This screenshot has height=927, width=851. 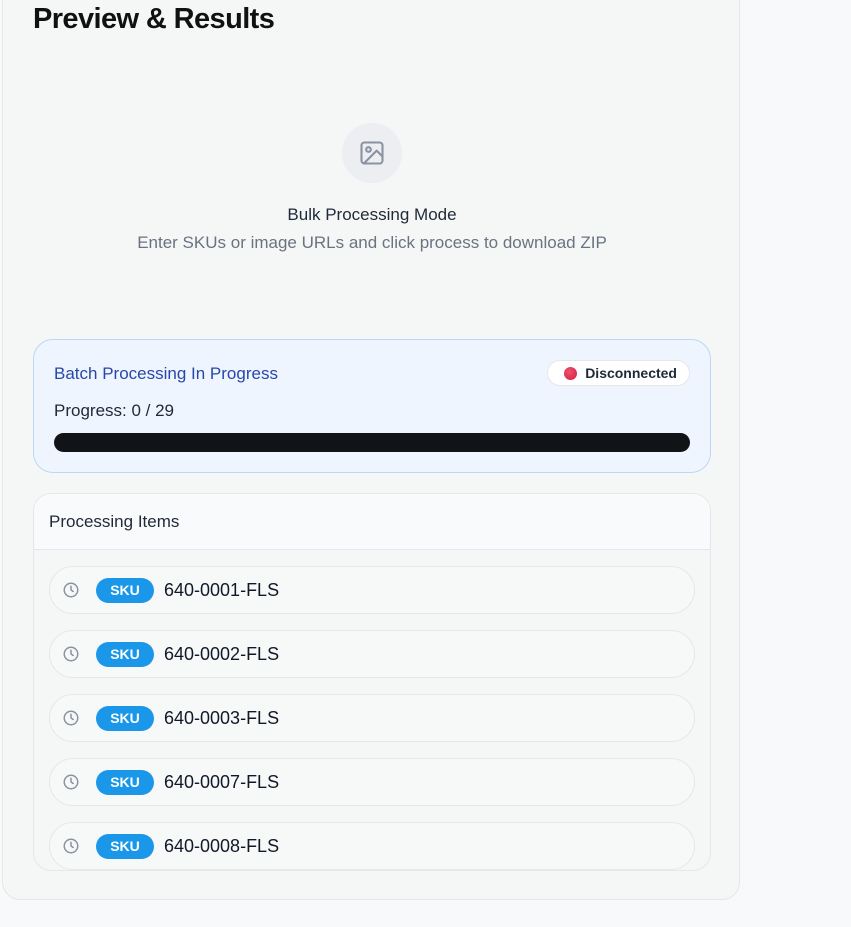 What do you see at coordinates (372, 153) in the screenshot?
I see `image-icon` at bounding box center [372, 153].